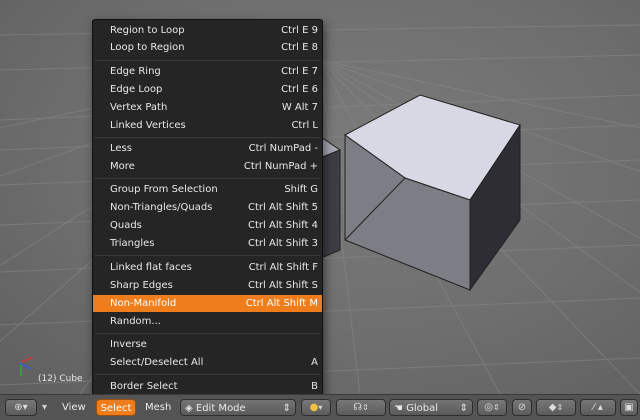 The height and width of the screenshot is (420, 640). What do you see at coordinates (398, 408) in the screenshot?
I see `hand-icon: ☚` at bounding box center [398, 408].